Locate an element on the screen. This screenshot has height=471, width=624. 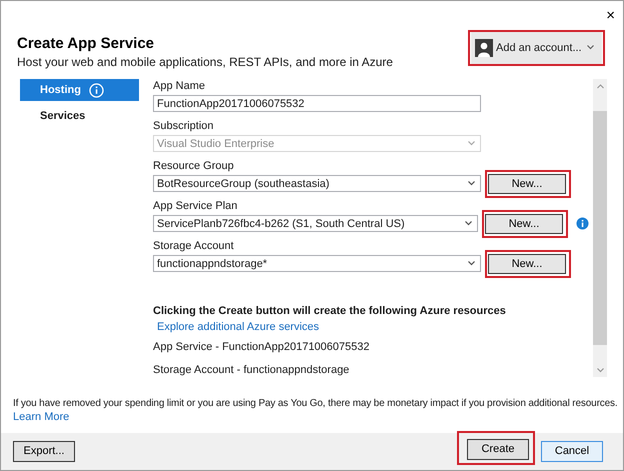
dialog-subtitle: Host your web and mobile applications, REST APIs, and more in Azure is located at coordinates (205, 62).